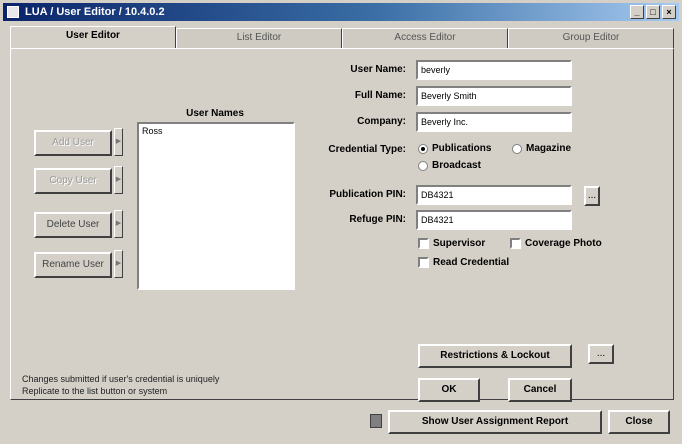  What do you see at coordinates (639, 422) in the screenshot?
I see `close-button: Close` at bounding box center [639, 422].